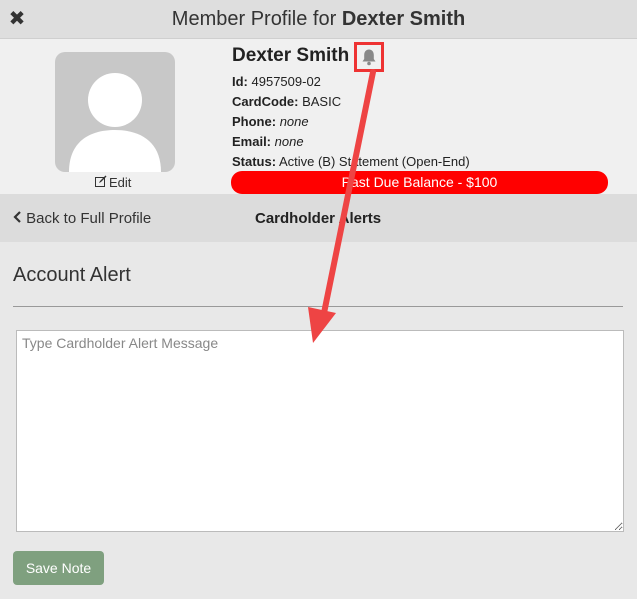 The image size is (637, 599). I want to click on window-title: Member Profile for Dexter Smith, so click(318, 19).